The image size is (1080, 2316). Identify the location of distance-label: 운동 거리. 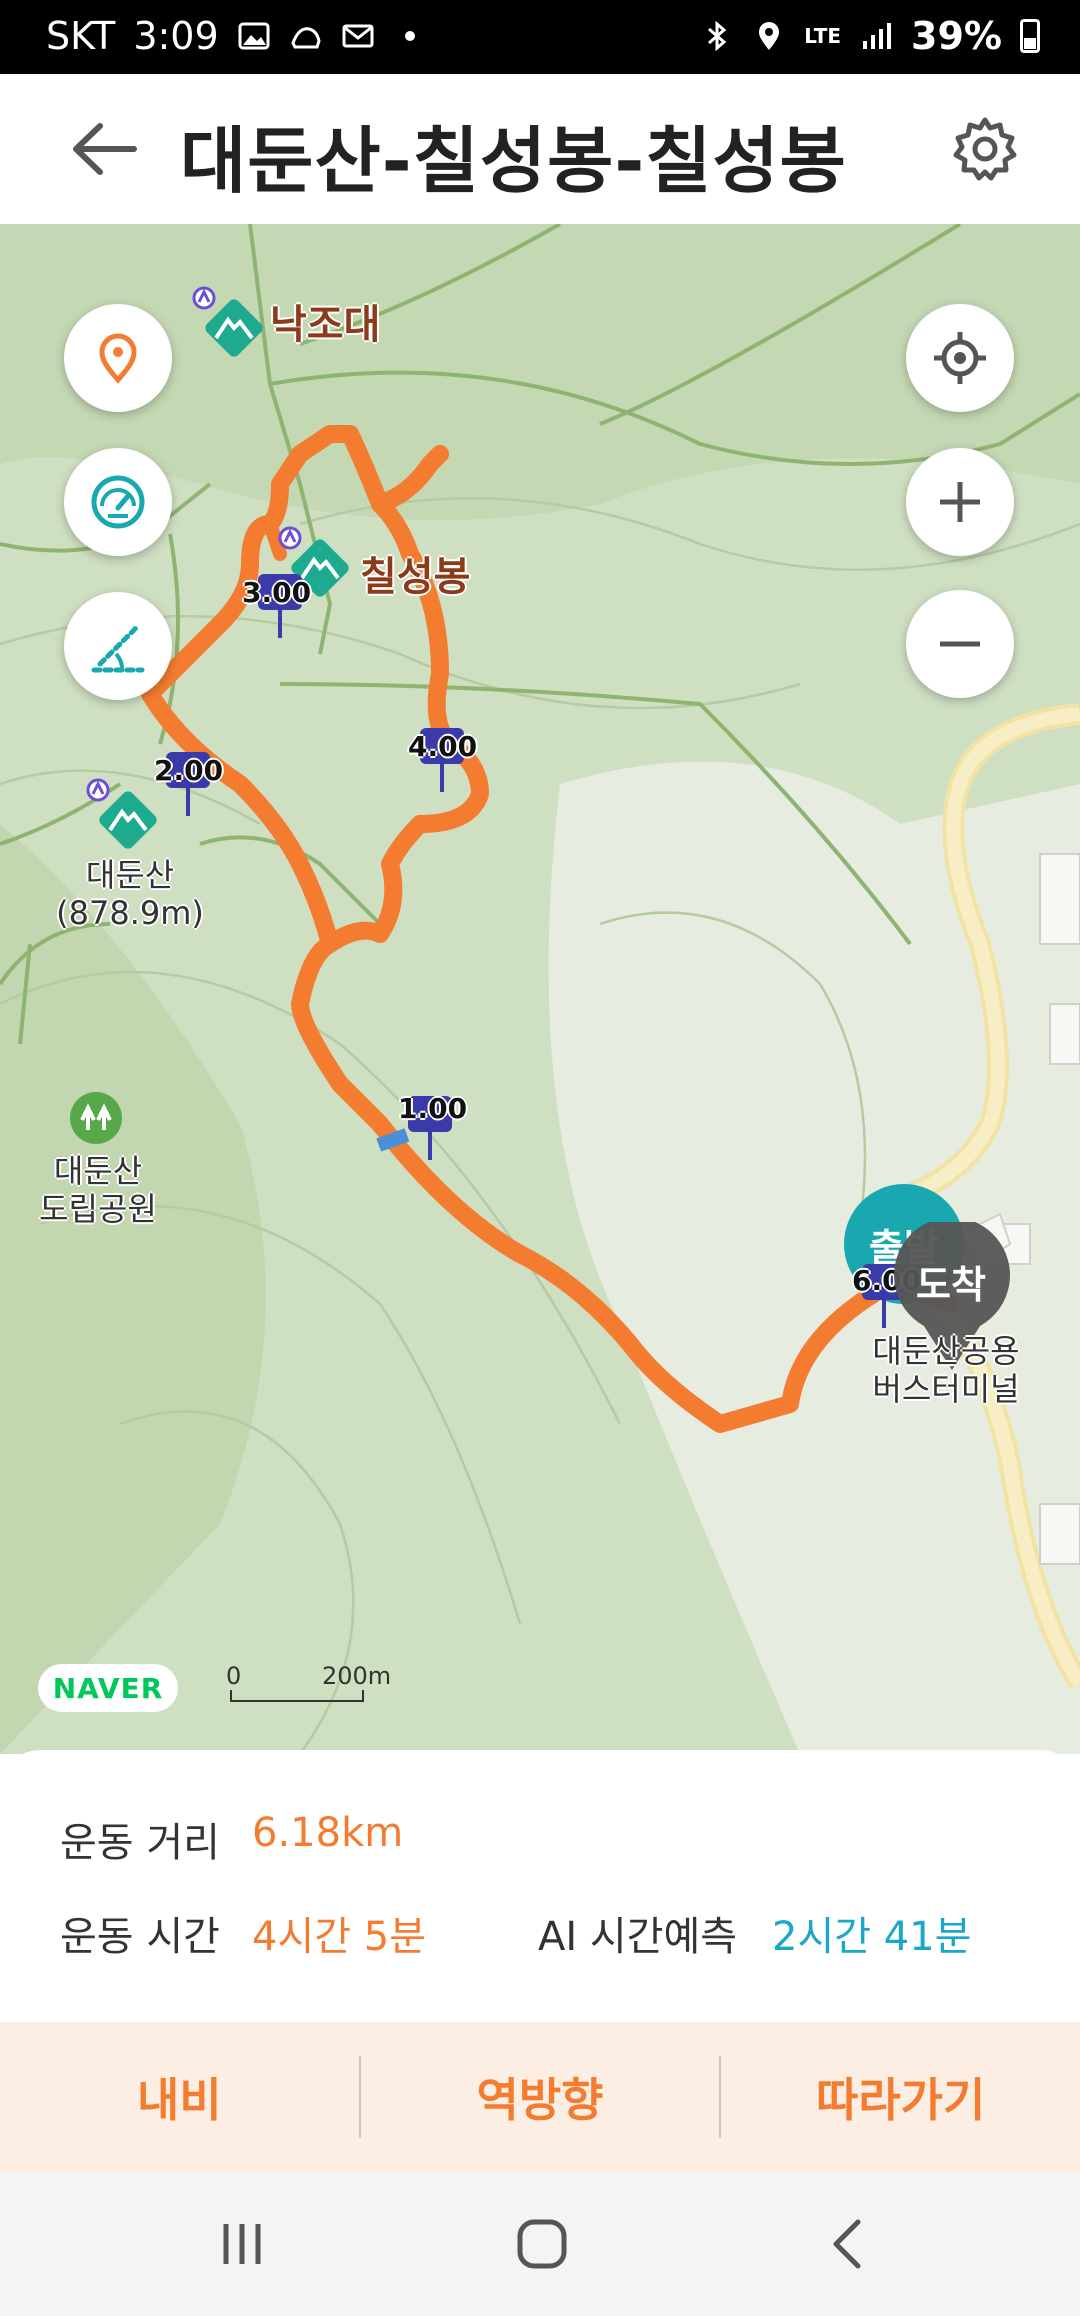
(140, 1843).